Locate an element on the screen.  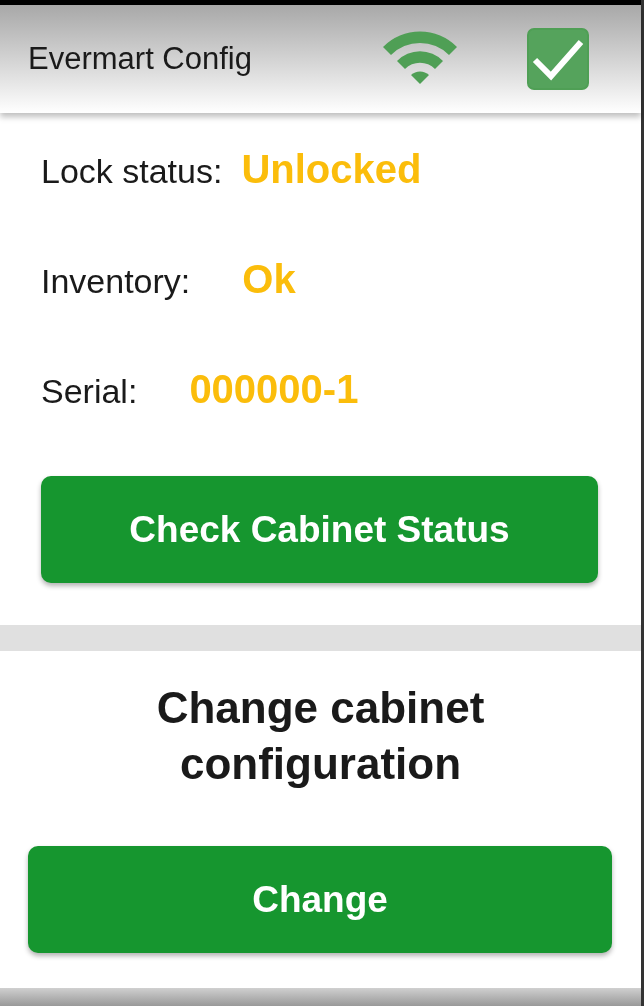
checkbox is located at coordinates (558, 59).